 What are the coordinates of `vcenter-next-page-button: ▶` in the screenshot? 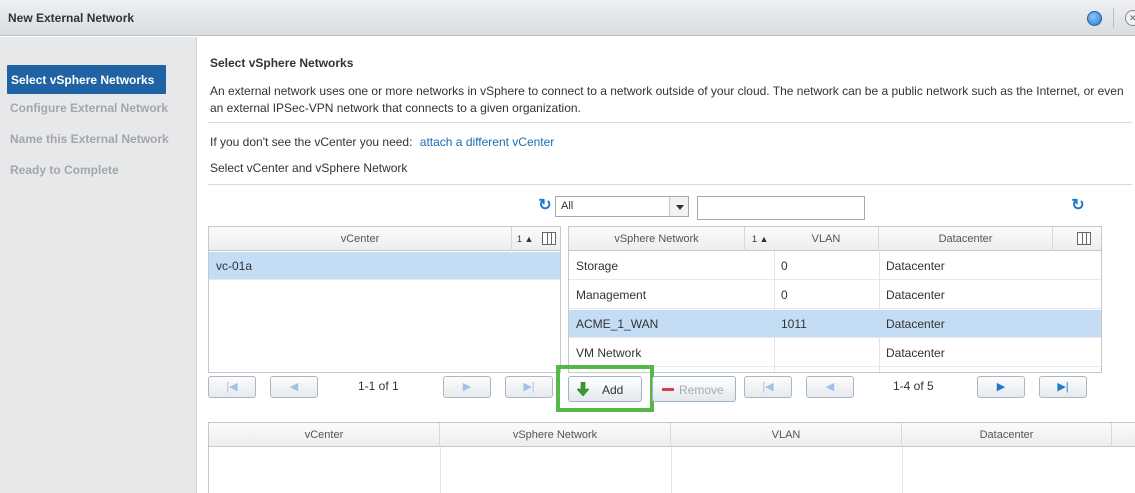 It's located at (467, 387).